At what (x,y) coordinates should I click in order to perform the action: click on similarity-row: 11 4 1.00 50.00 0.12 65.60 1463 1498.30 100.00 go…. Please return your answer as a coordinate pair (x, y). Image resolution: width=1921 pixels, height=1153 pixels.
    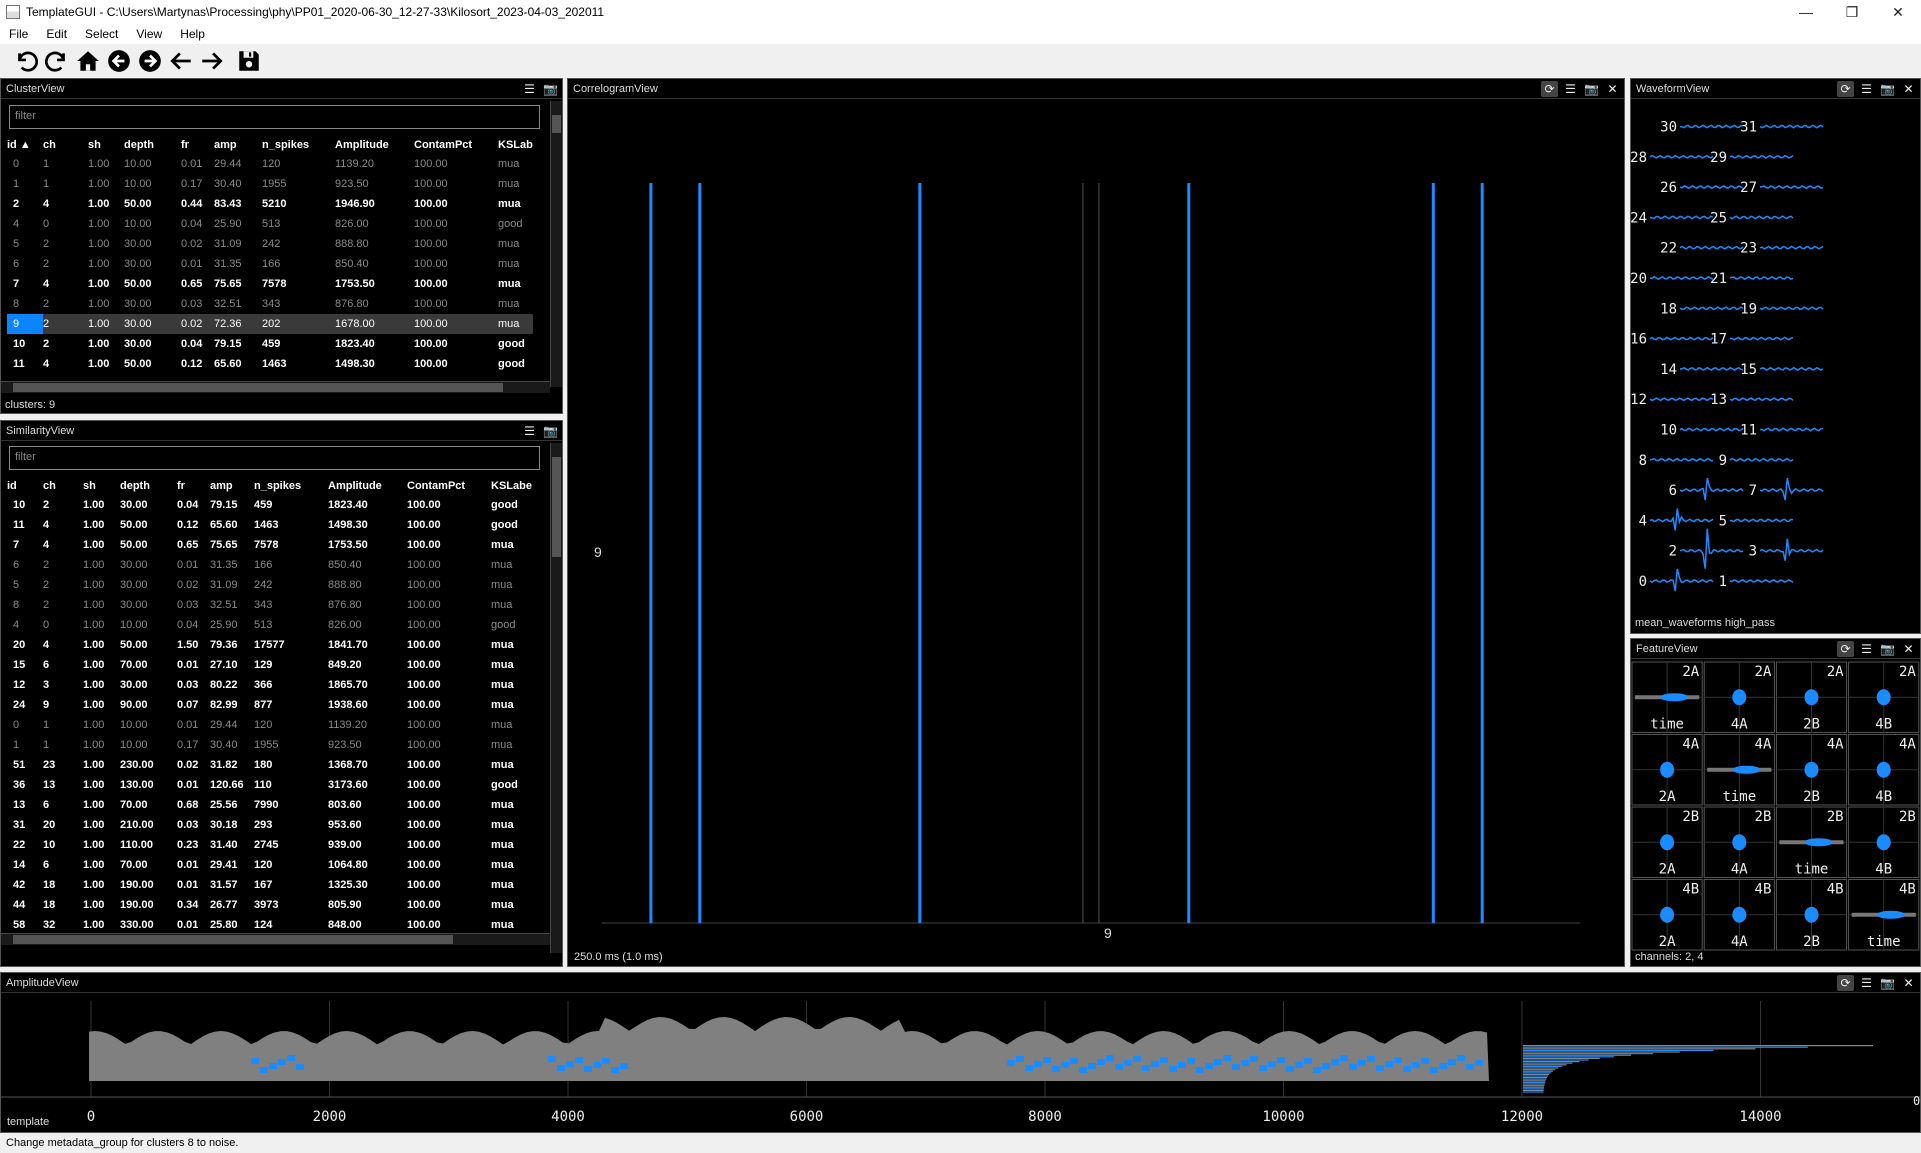
    Looking at the image, I should click on (269, 525).